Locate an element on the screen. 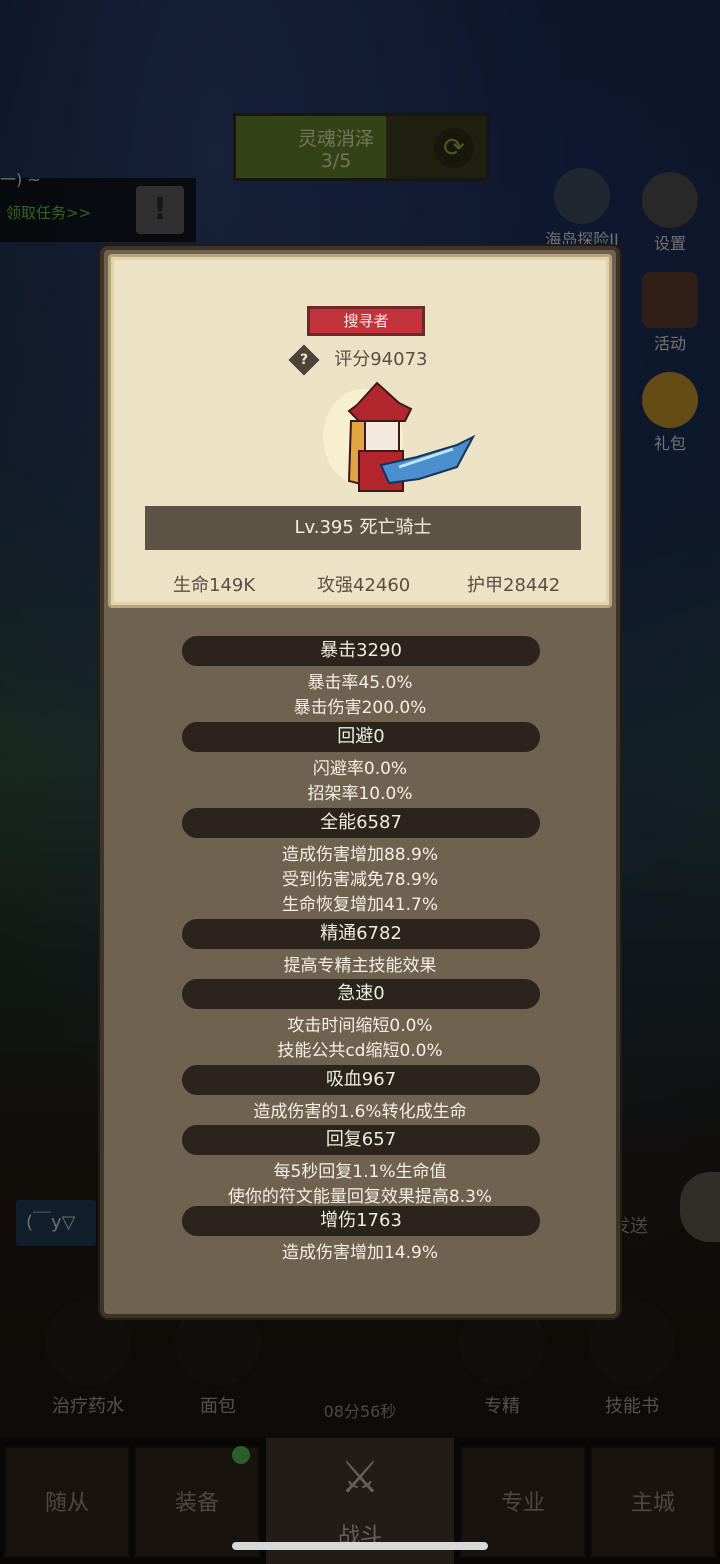 This screenshot has height=1564, width=720. help-icon: ? is located at coordinates (303, 360).